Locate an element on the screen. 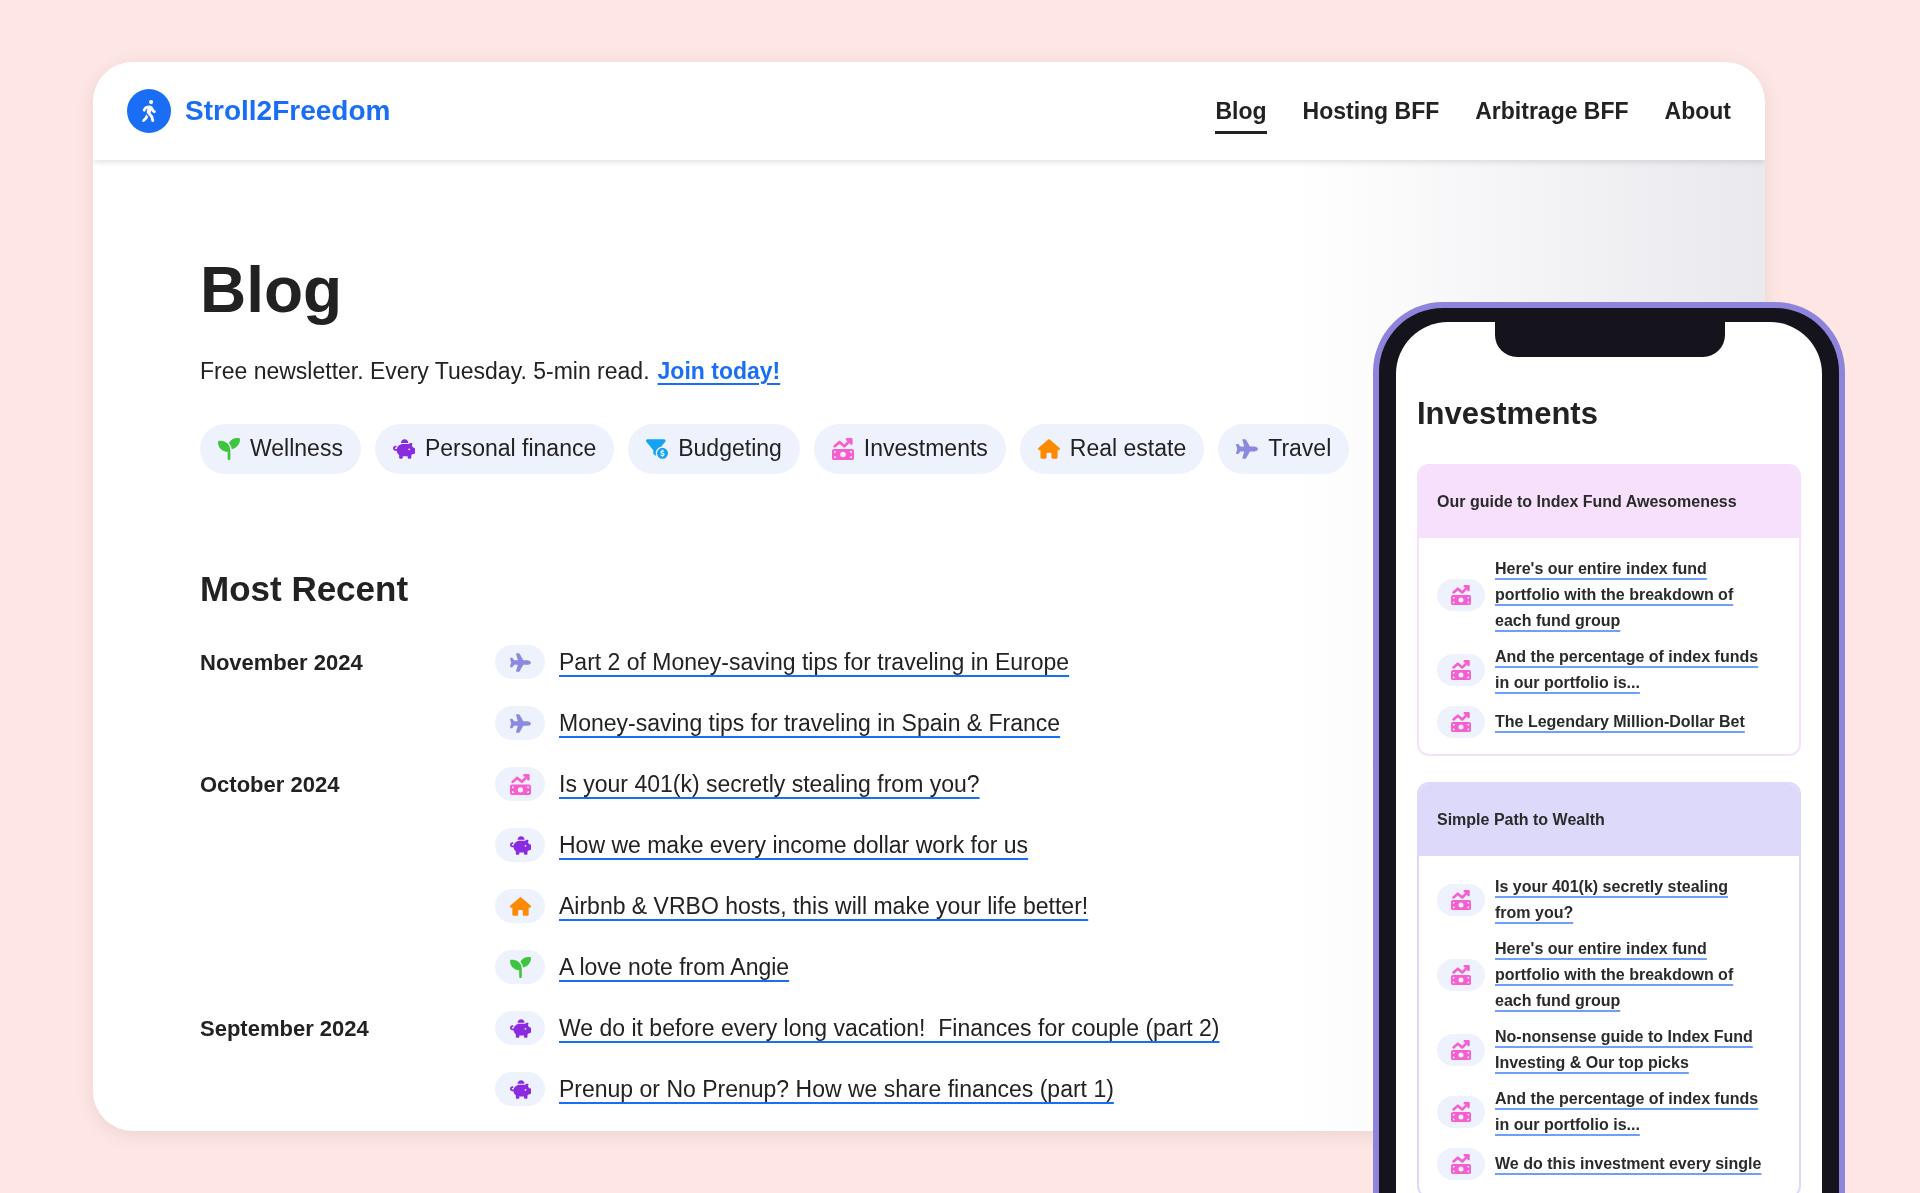  category-chip: Budgeting is located at coordinates (714, 448).